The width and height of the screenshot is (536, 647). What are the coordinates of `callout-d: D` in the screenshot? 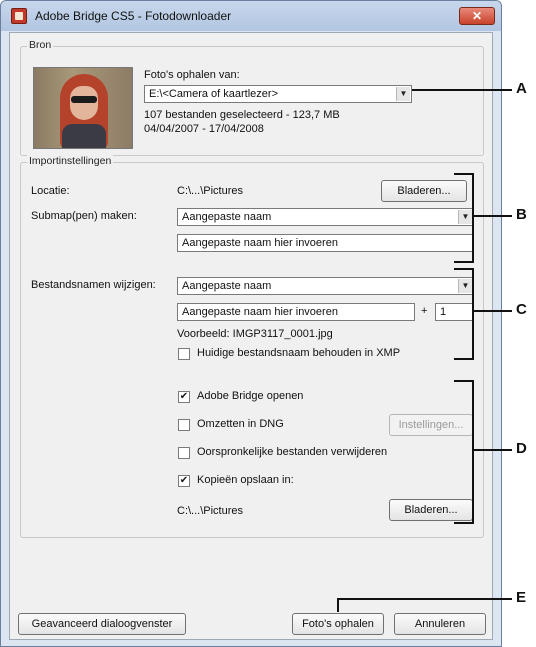 It's located at (521, 448).